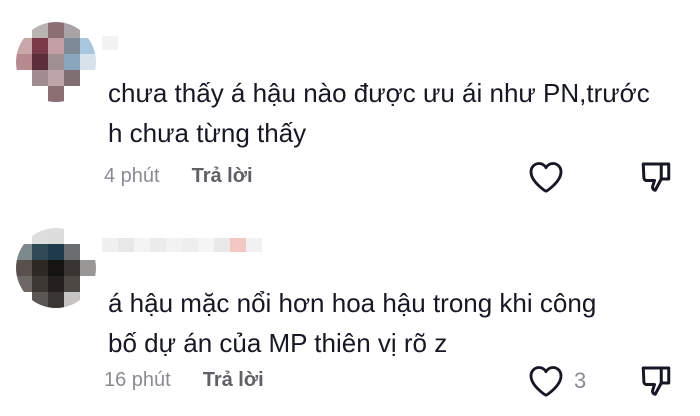  I want to click on reply-button: Trả lời, so click(233, 380).